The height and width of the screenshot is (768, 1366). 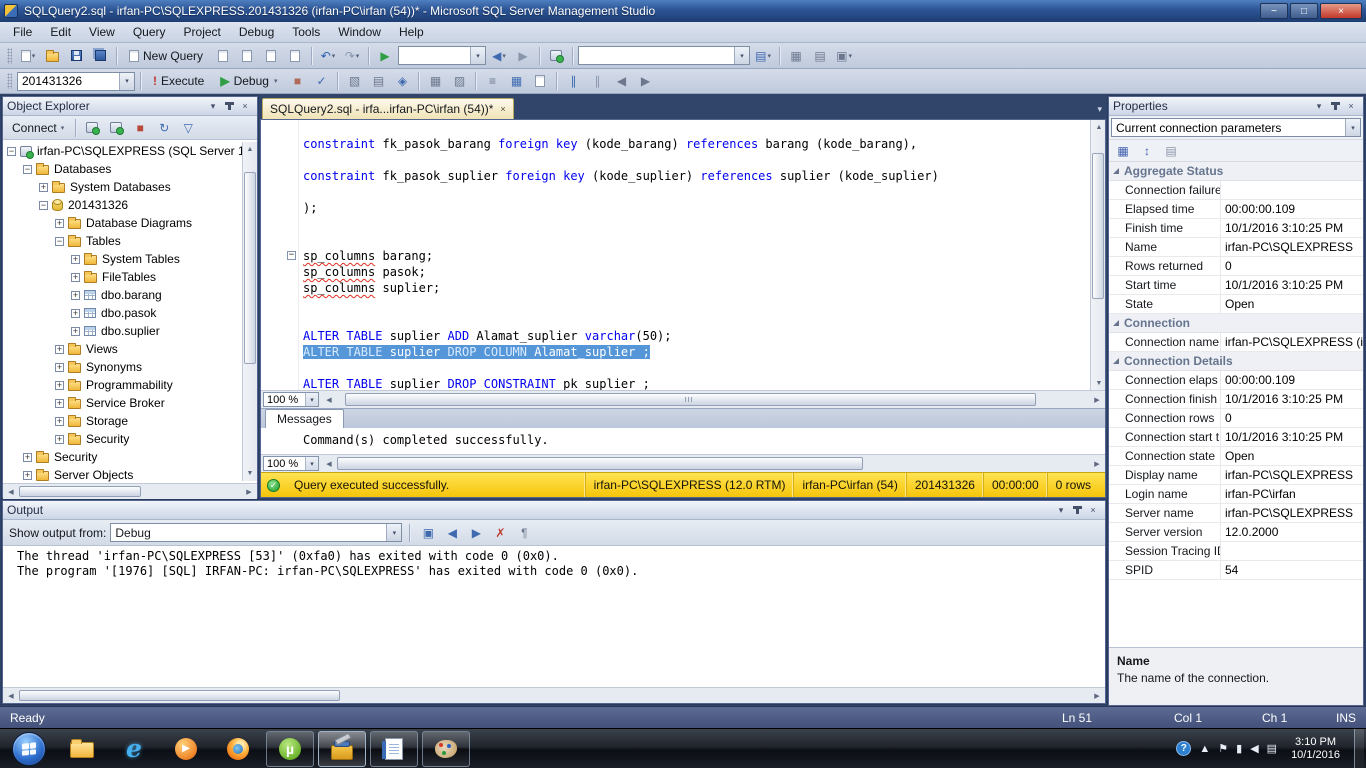 I want to click on code-line: sp_columns suplier;, so click(x=675, y=288).